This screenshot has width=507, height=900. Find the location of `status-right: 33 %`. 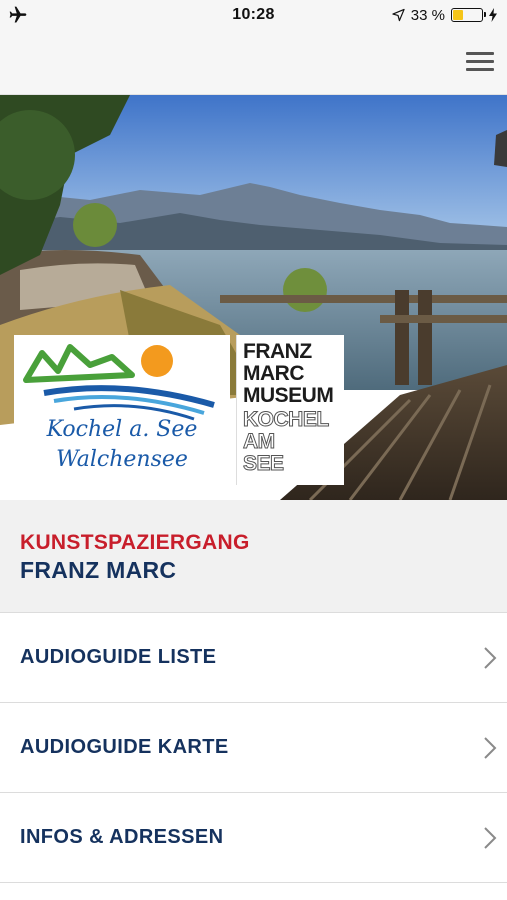

status-right: 33 % is located at coordinates (444, 15).